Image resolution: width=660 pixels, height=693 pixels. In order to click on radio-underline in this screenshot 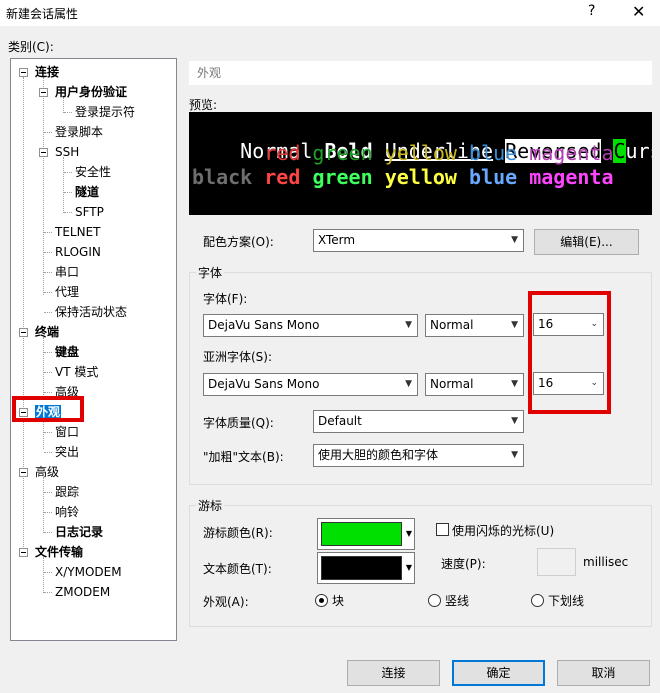, I will do `click(537, 600)`.